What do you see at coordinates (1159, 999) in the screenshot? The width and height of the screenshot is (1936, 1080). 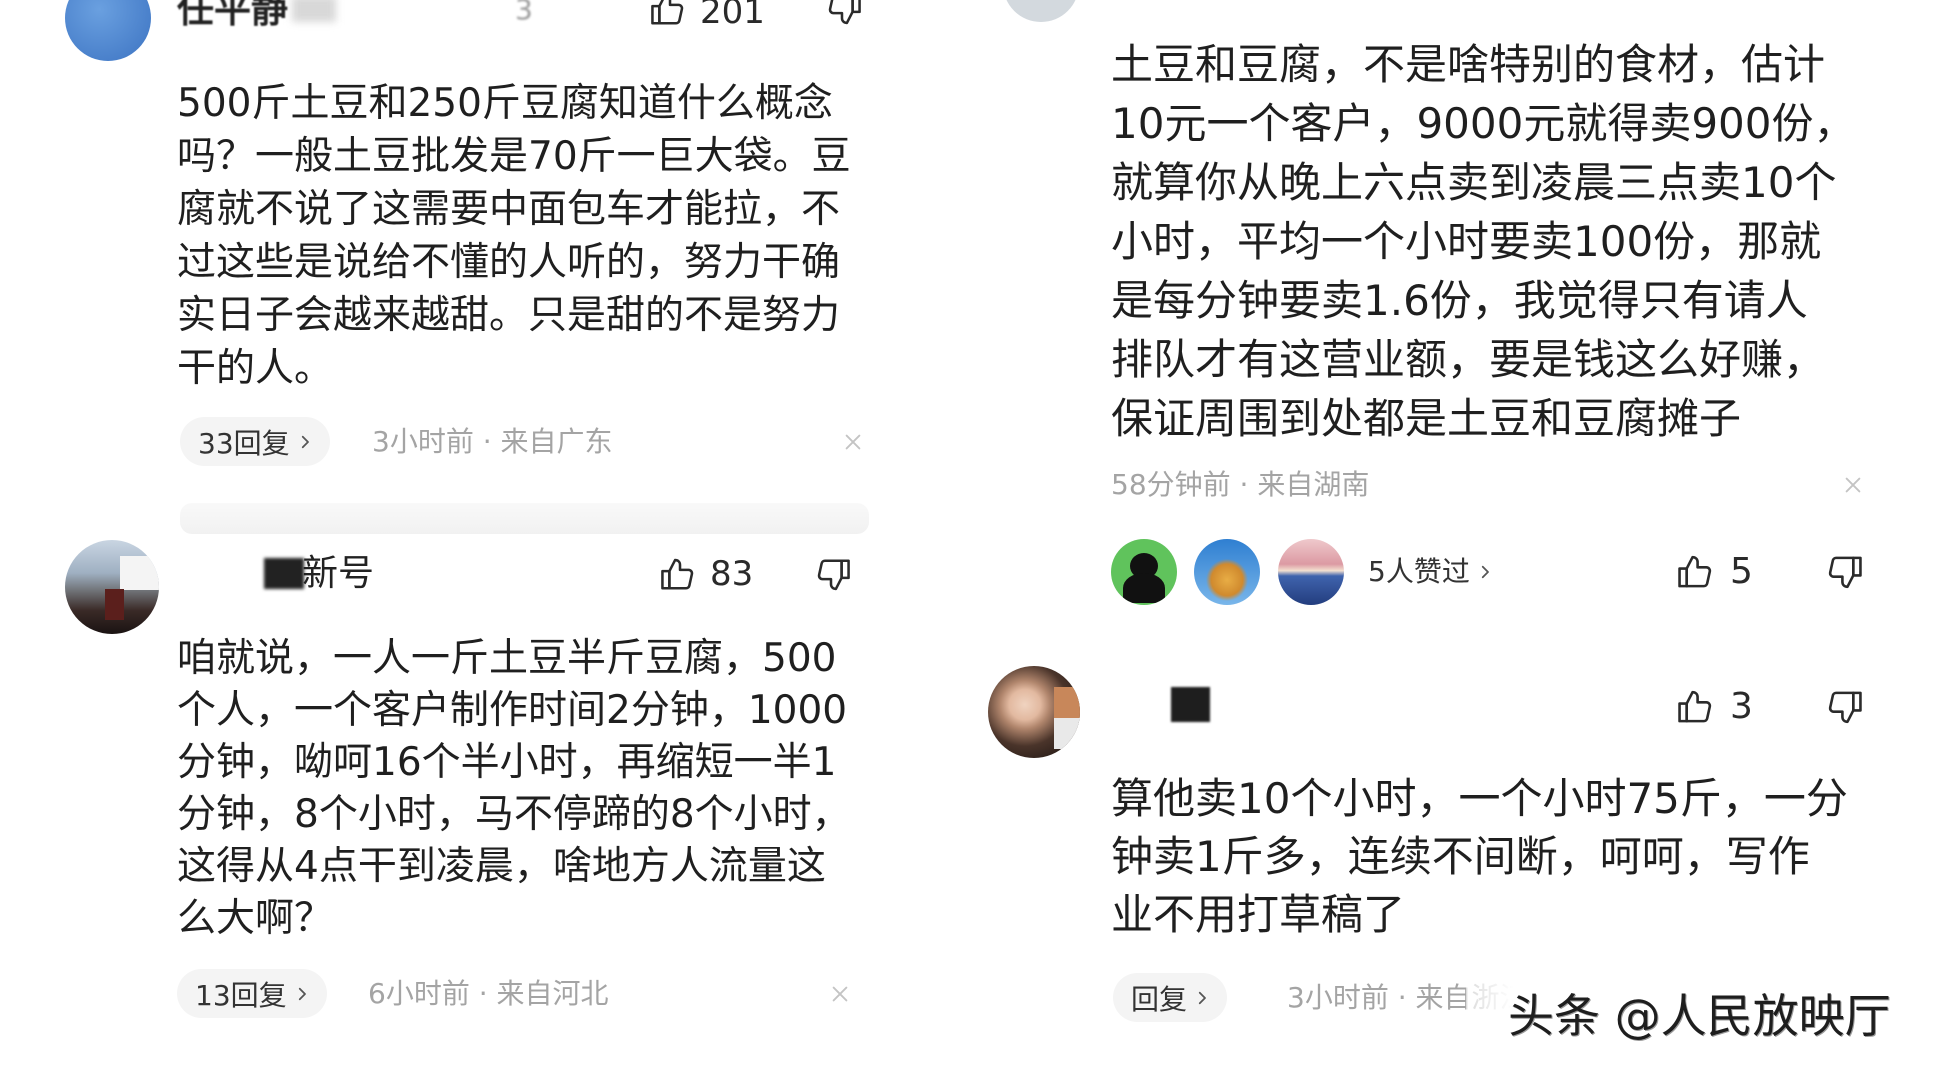 I see `reply-label: 回复` at bounding box center [1159, 999].